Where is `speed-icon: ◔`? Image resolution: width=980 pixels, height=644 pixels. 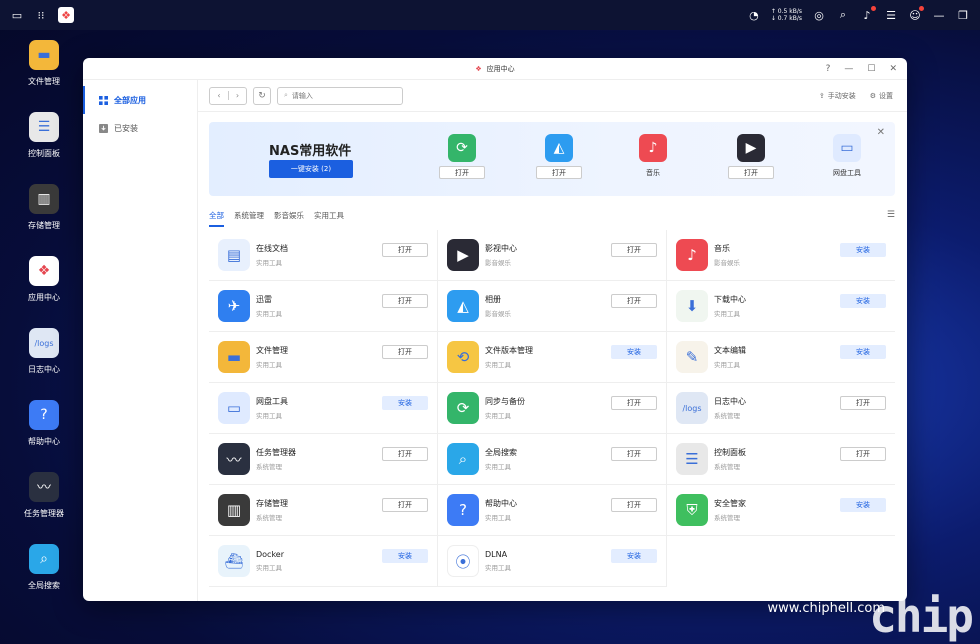
speed-icon: ◔ is located at coordinates (754, 15).